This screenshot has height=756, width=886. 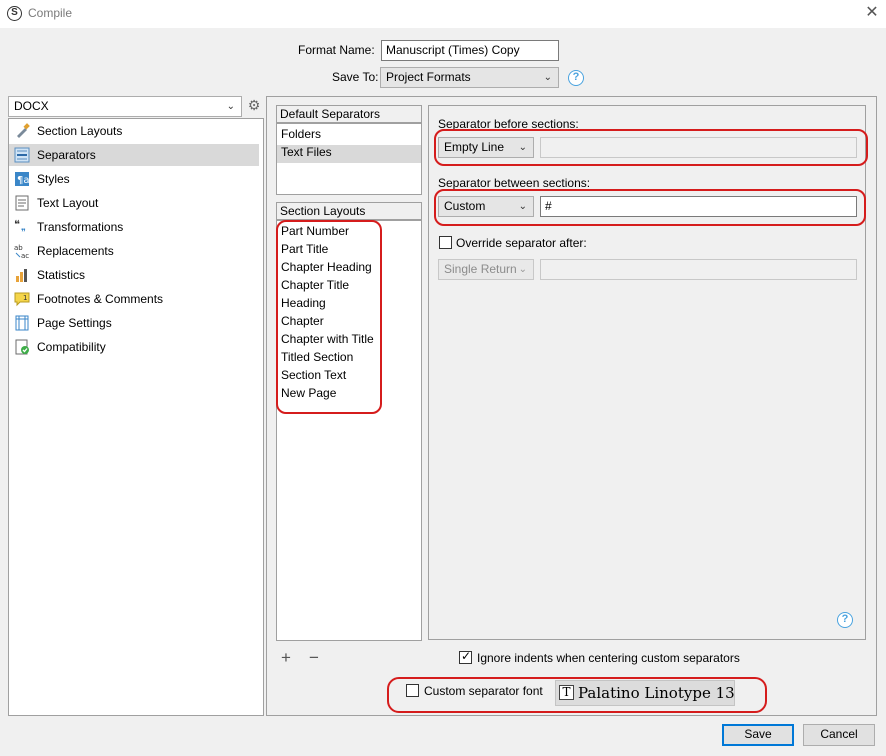 What do you see at coordinates (134, 179) in the screenshot?
I see `sidebar-item-styles: ¶a Styles` at bounding box center [134, 179].